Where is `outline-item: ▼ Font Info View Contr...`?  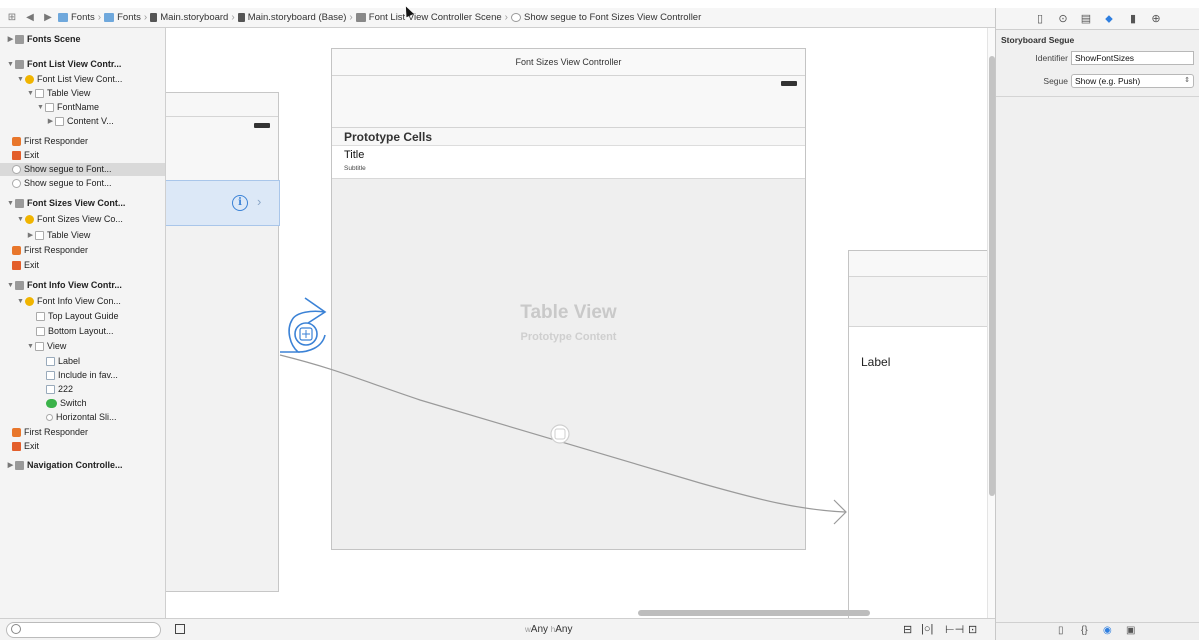 outline-item: ▼ Font Info View Contr... is located at coordinates (64, 285).